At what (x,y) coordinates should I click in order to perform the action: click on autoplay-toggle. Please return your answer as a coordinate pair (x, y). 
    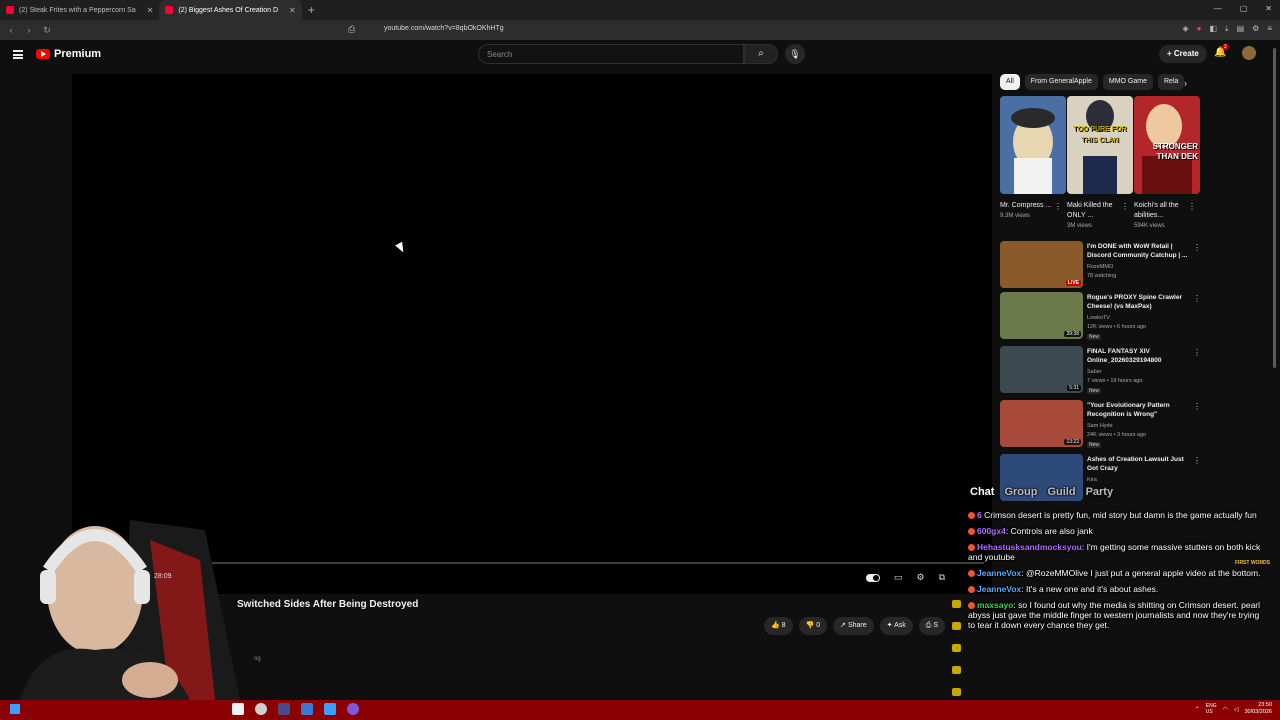
    Looking at the image, I should click on (873, 577).